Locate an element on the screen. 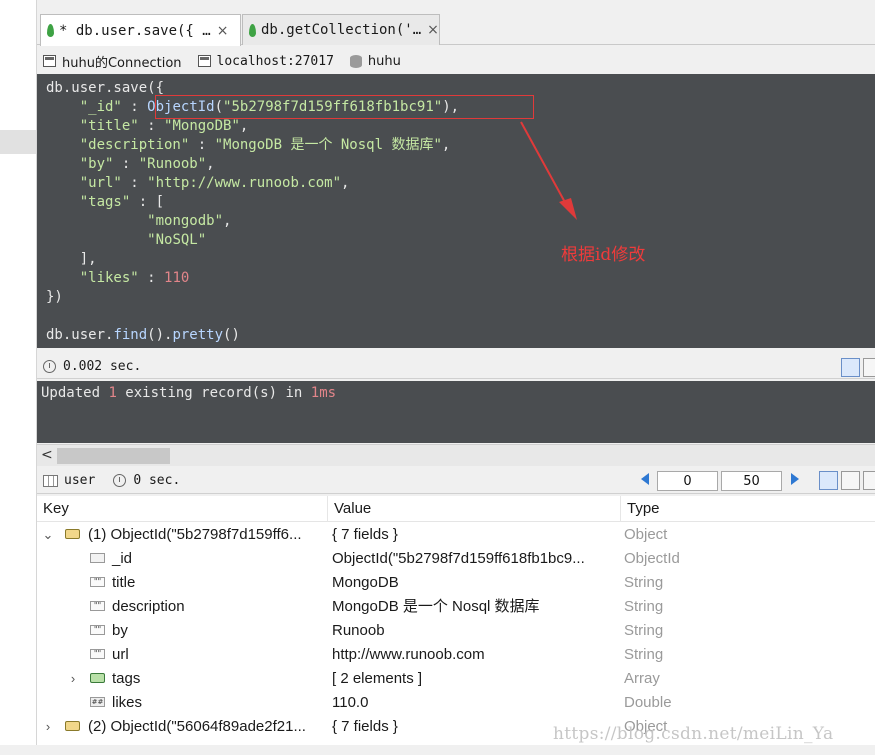  scroll-left-icon: < is located at coordinates (47, 455).